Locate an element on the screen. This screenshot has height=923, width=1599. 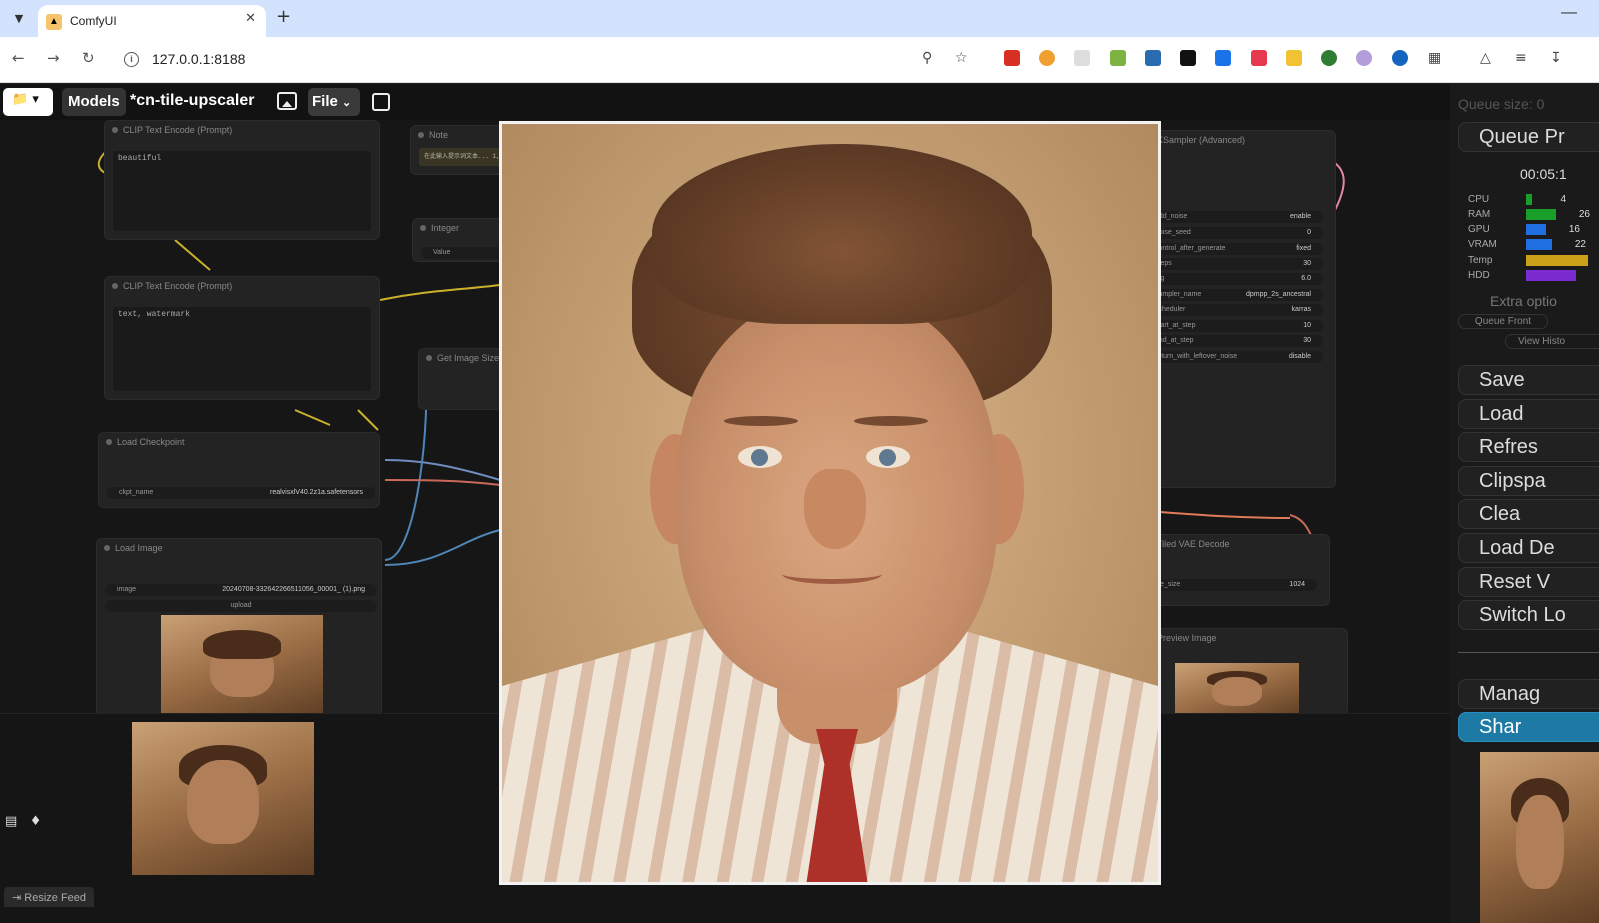
ckpt-name-widget: ckpt_name realvisxlV40.2z1a.safetensors is located at coordinates (241, 493).